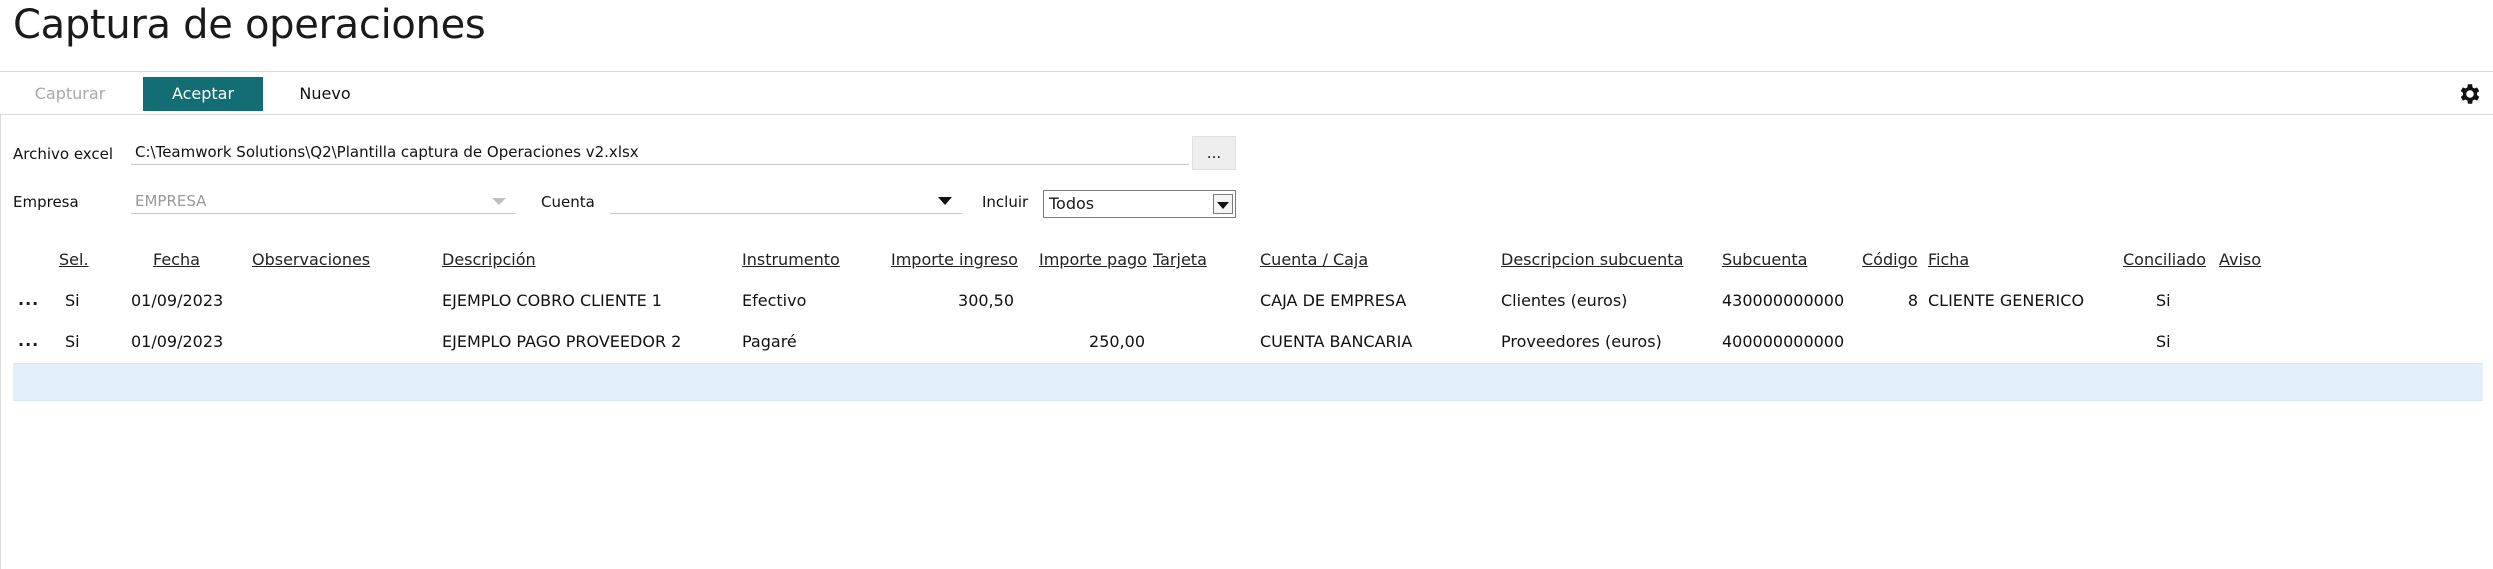 The width and height of the screenshot is (2493, 569). I want to click on cell-instrumento: Efectivo, so click(774, 300).